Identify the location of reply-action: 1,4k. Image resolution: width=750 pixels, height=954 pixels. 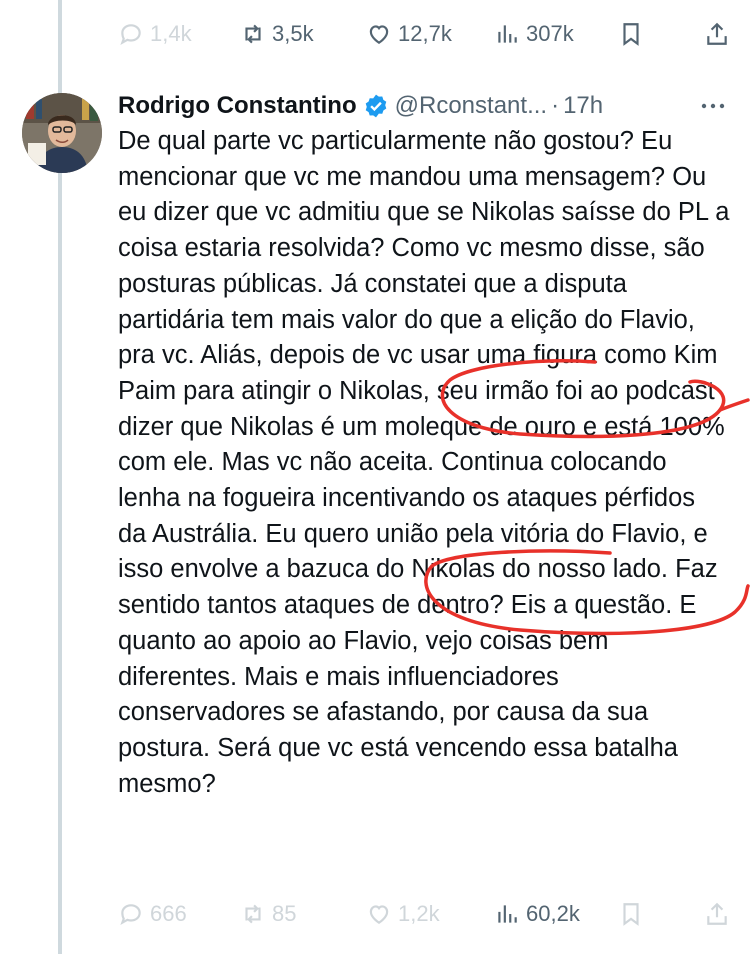
(155, 34).